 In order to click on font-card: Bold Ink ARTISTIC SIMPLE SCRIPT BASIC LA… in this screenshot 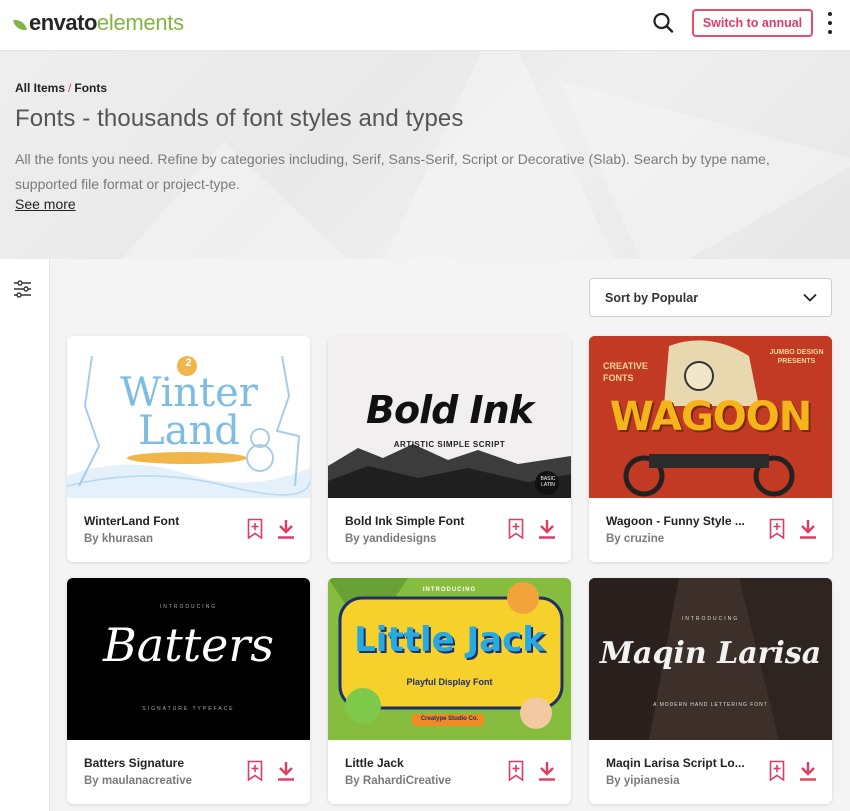, I will do `click(449, 449)`.